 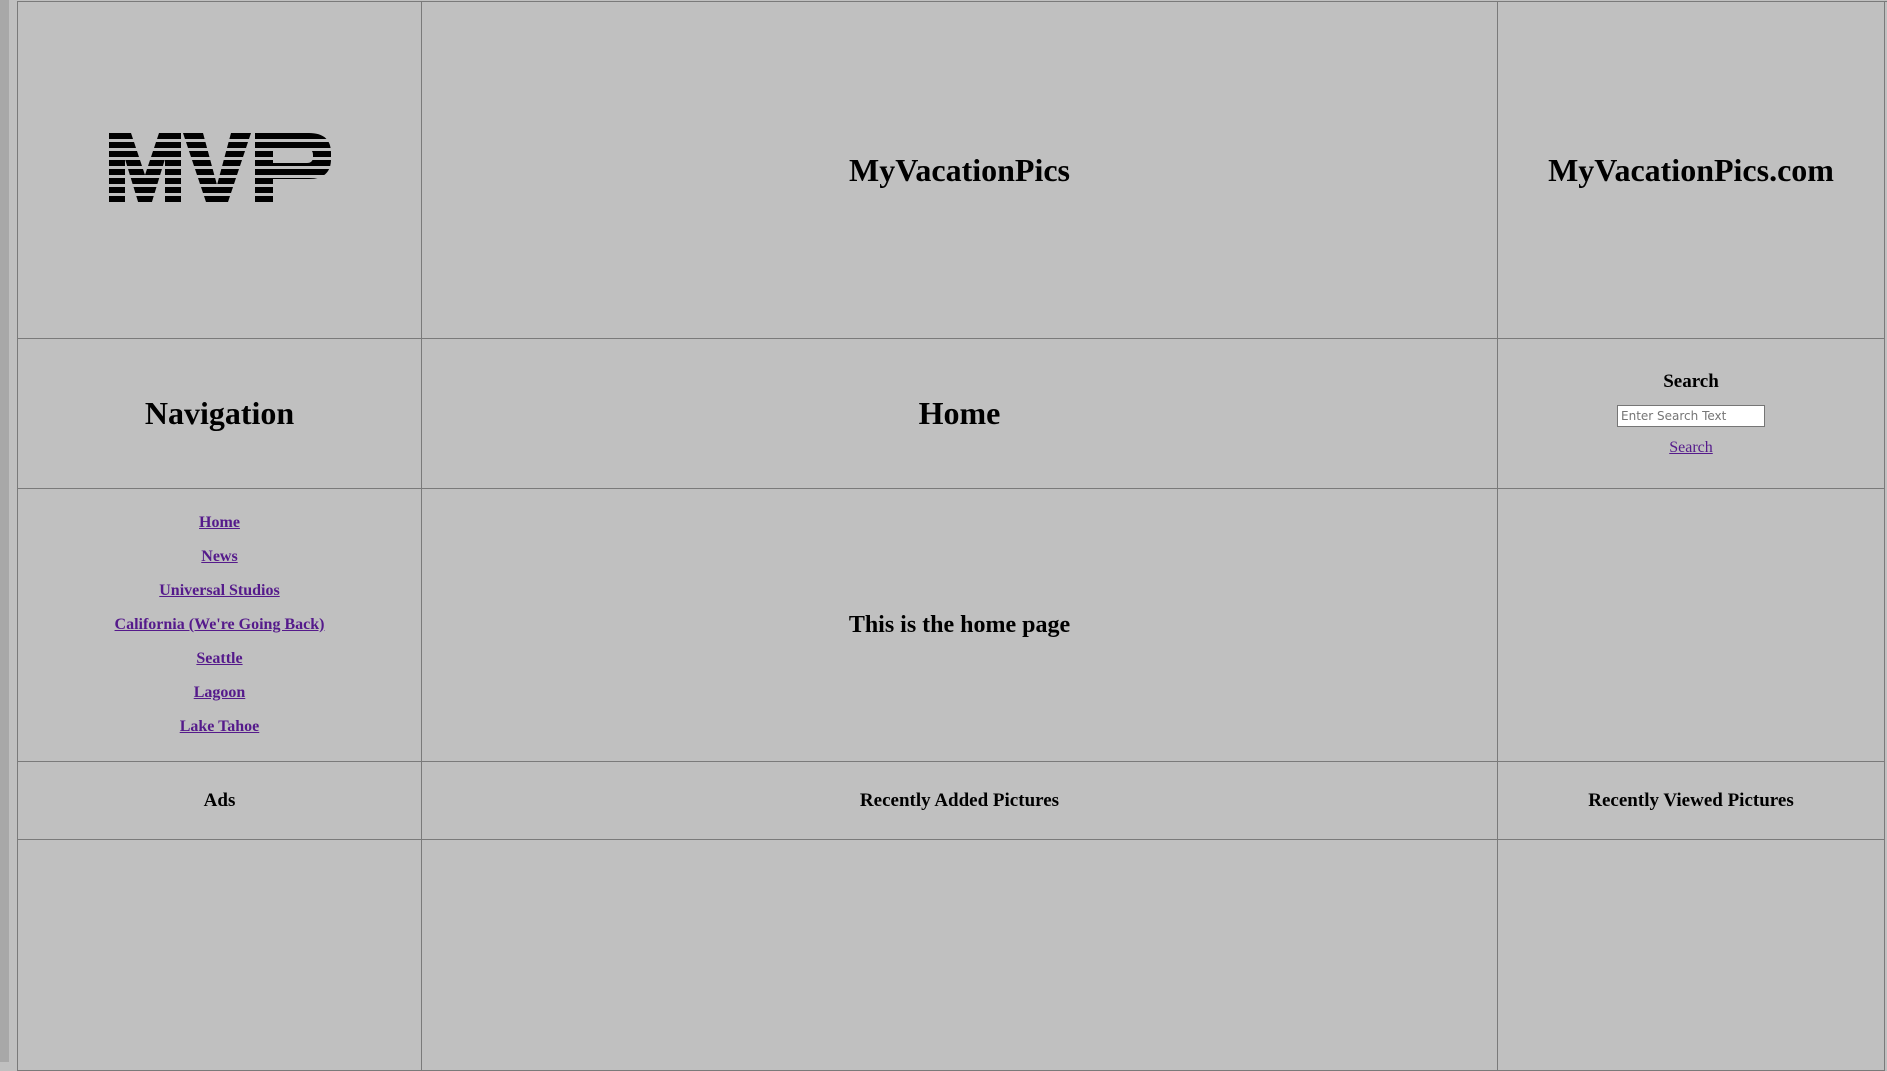 I want to click on list-item: Home, so click(x=219, y=523).